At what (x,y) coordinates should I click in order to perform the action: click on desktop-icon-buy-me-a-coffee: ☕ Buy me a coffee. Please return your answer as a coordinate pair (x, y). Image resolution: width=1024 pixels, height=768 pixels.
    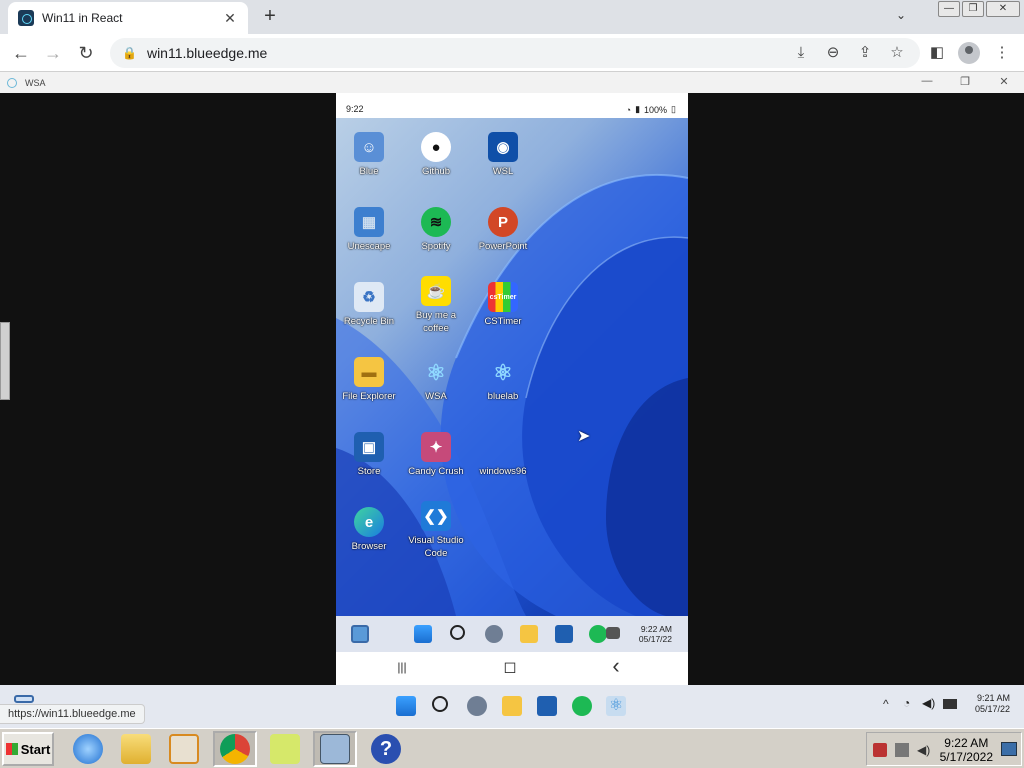
    Looking at the image, I should click on (436, 305).